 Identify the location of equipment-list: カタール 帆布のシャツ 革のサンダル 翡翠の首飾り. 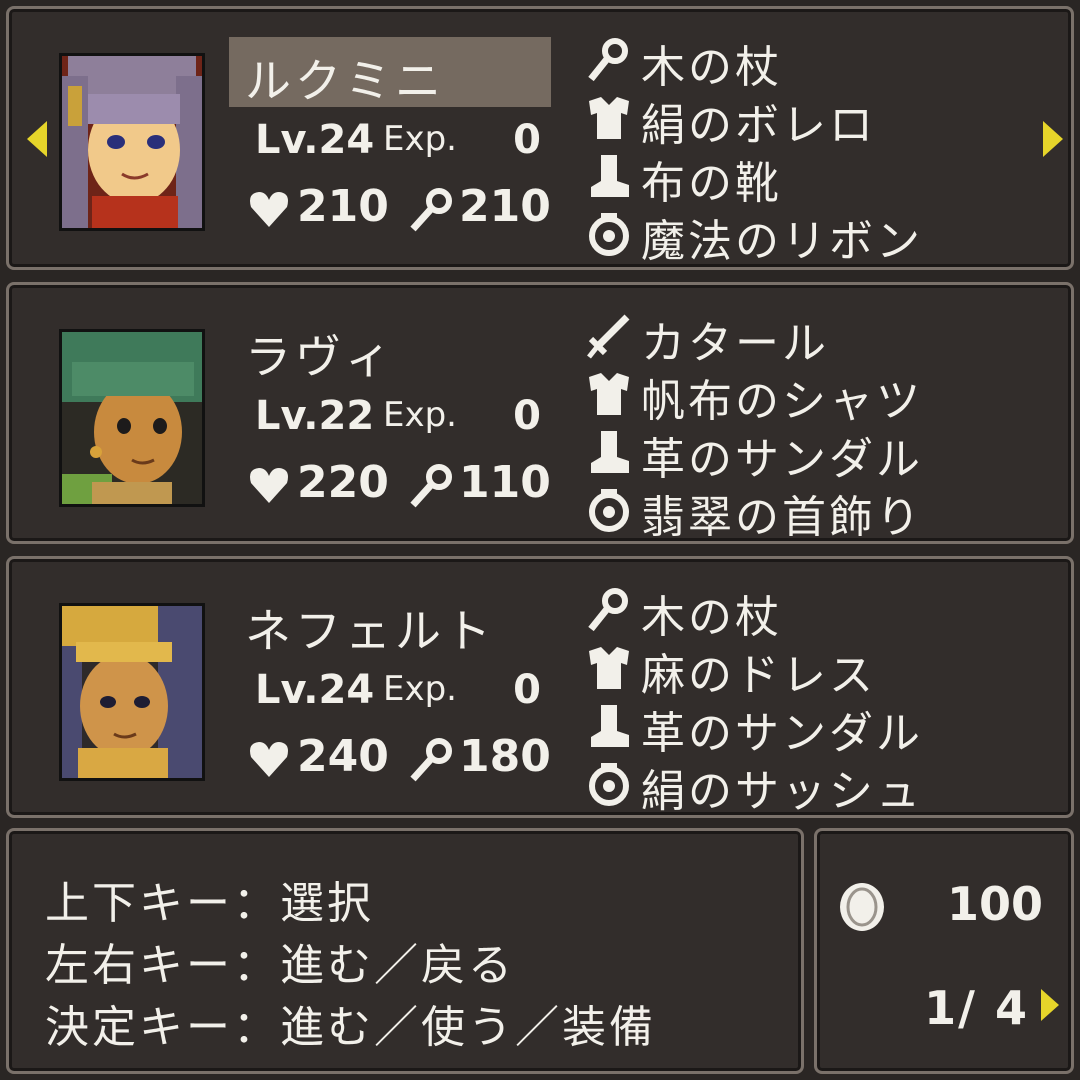
(807, 425).